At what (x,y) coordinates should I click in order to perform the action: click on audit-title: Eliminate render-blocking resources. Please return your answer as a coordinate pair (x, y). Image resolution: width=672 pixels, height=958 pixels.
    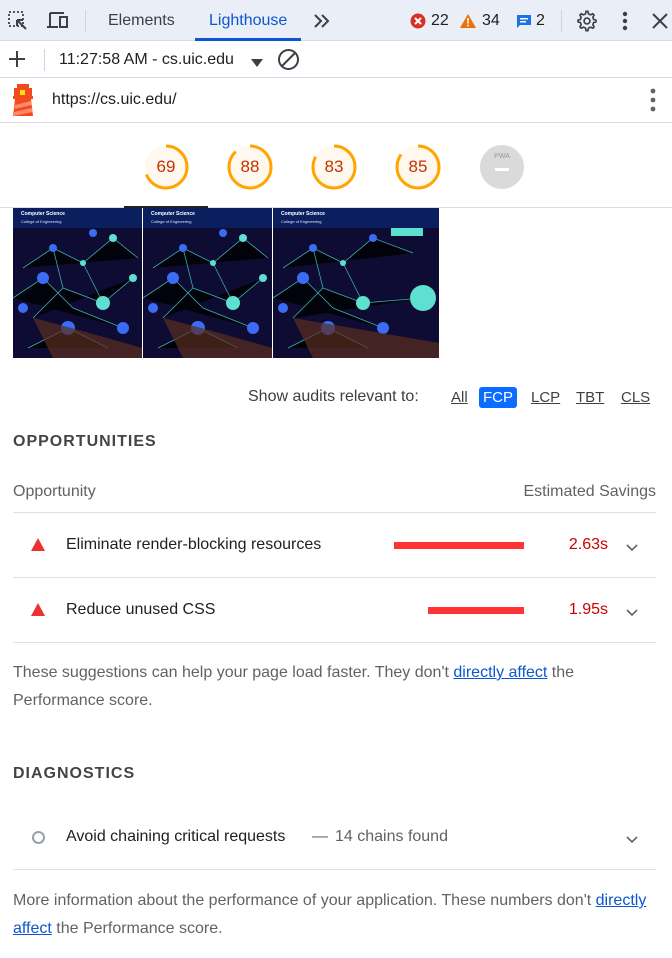
    Looking at the image, I should click on (194, 544).